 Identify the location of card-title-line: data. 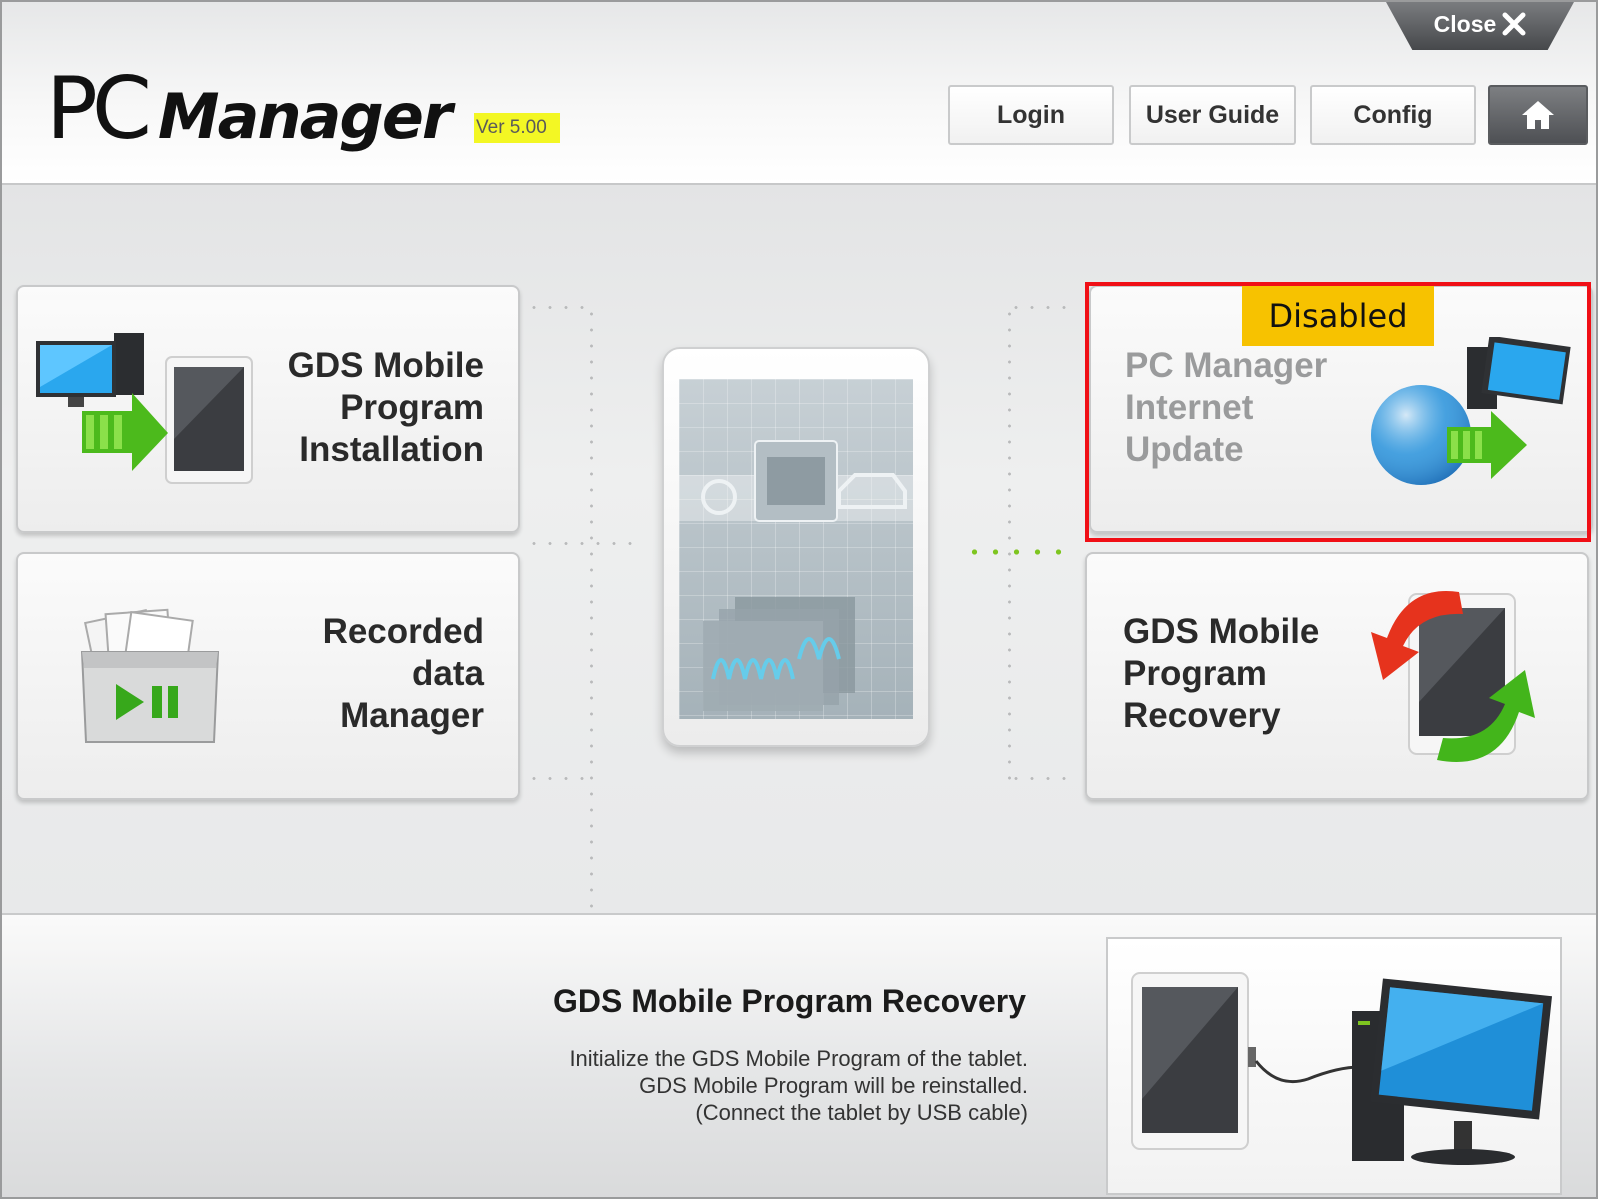
(448, 673).